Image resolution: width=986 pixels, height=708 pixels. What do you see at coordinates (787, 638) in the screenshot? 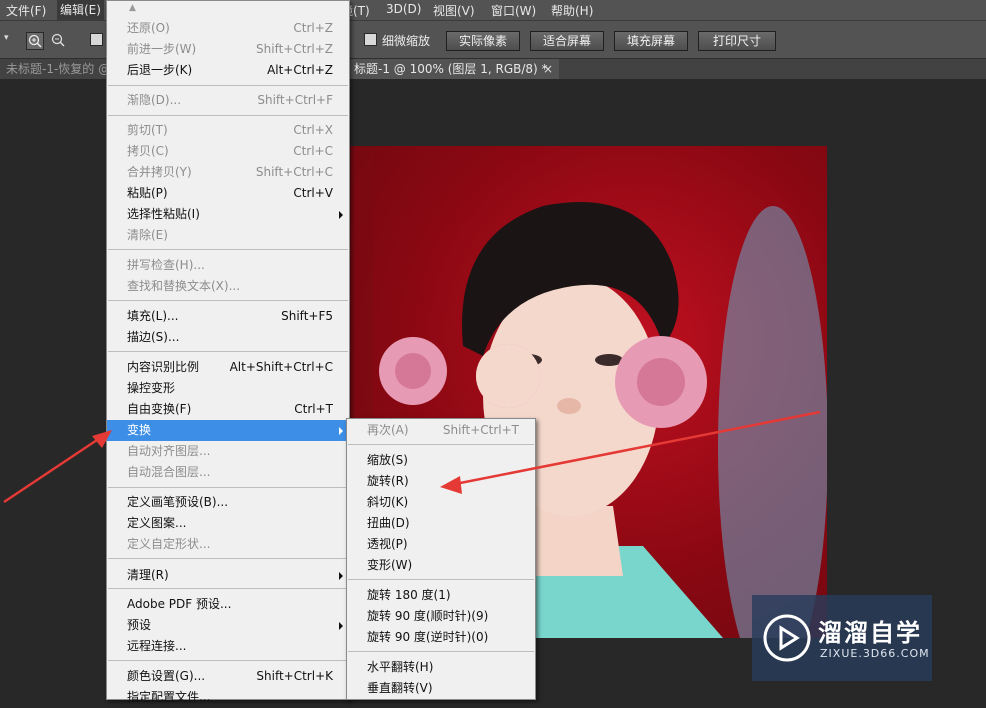
I see `play-logo-icon` at bounding box center [787, 638].